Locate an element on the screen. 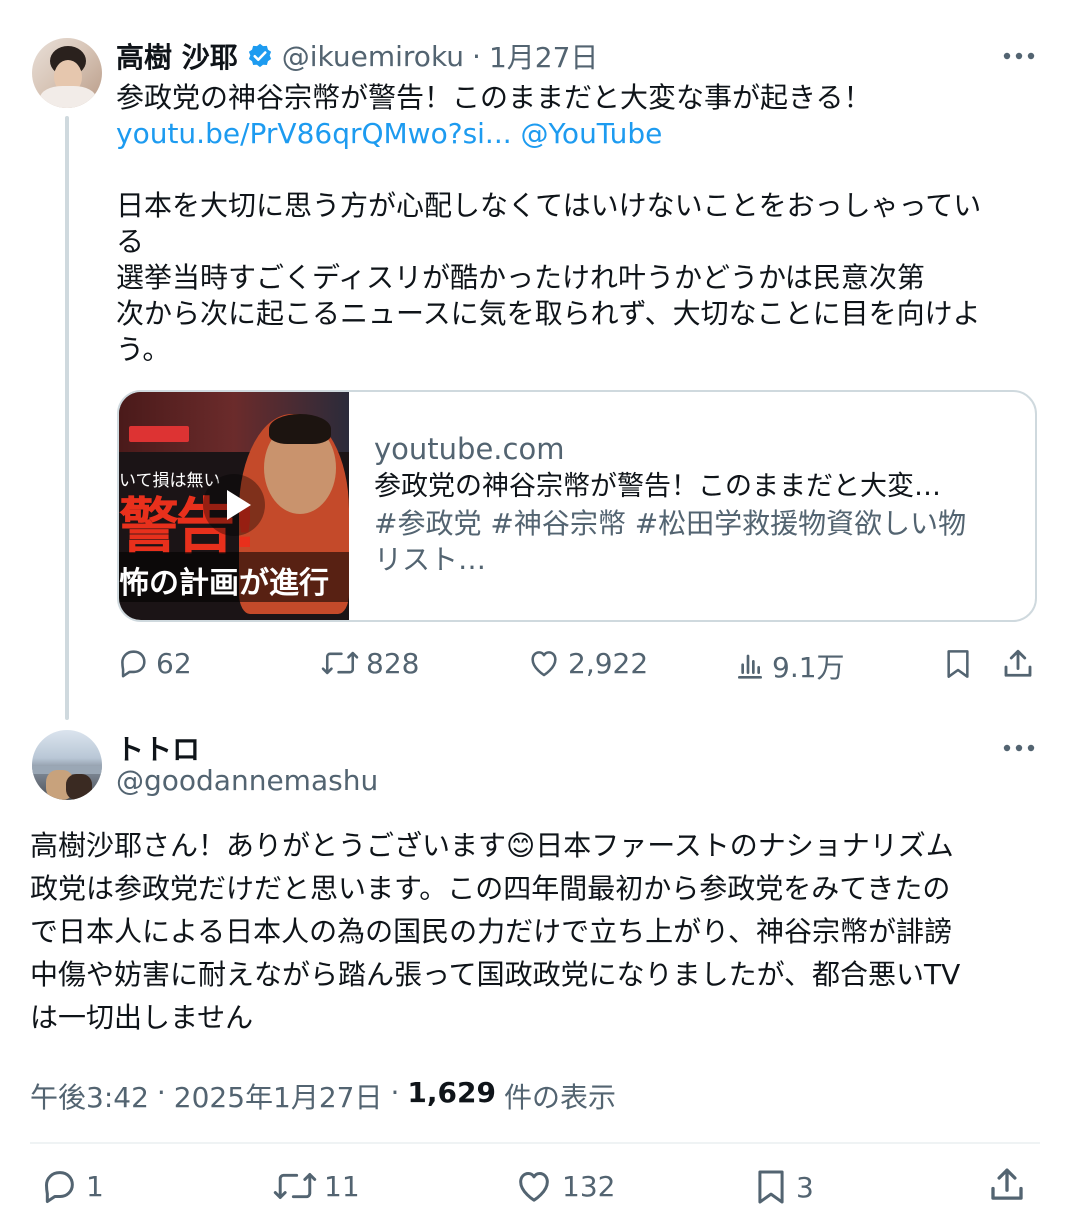 This screenshot has height=1224, width=1070. retweet-count: 828 is located at coordinates (393, 663).